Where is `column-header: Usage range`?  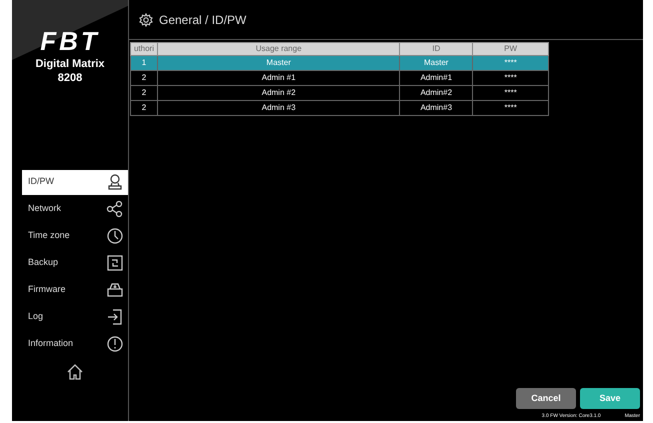
column-header: Usage range is located at coordinates (278, 49).